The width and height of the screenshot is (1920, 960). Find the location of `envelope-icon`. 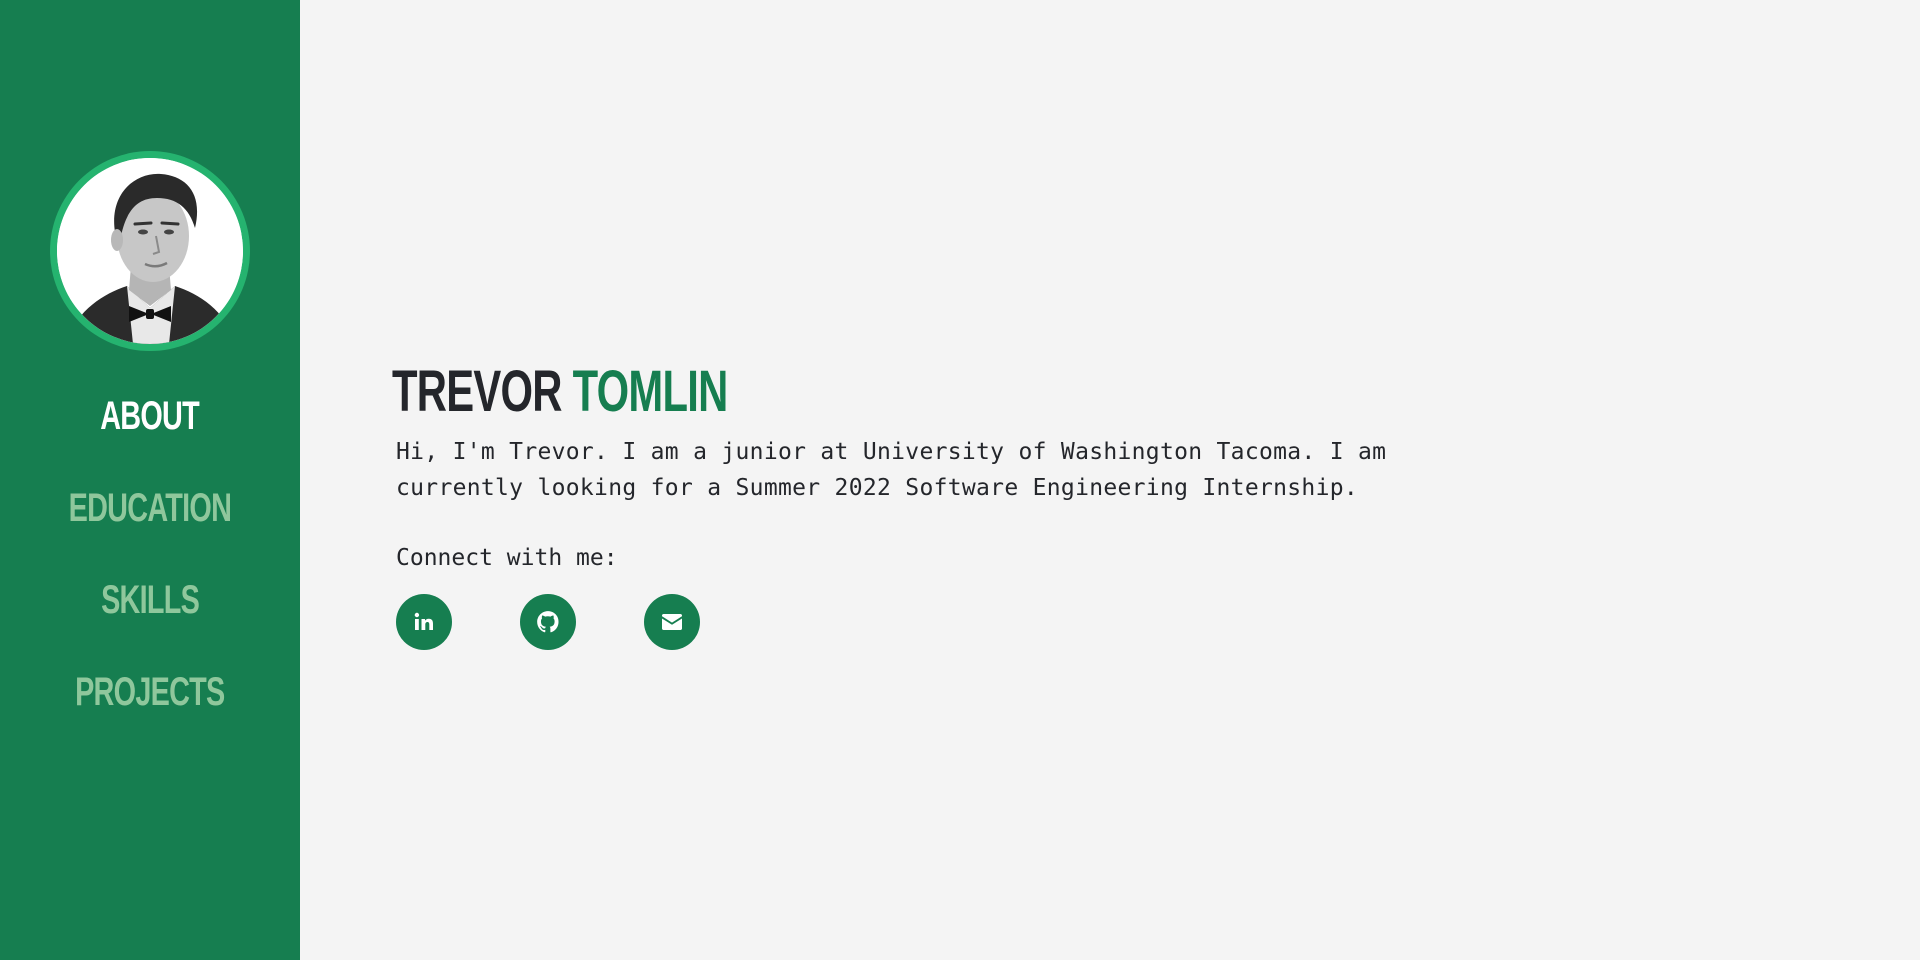

envelope-icon is located at coordinates (672, 622).